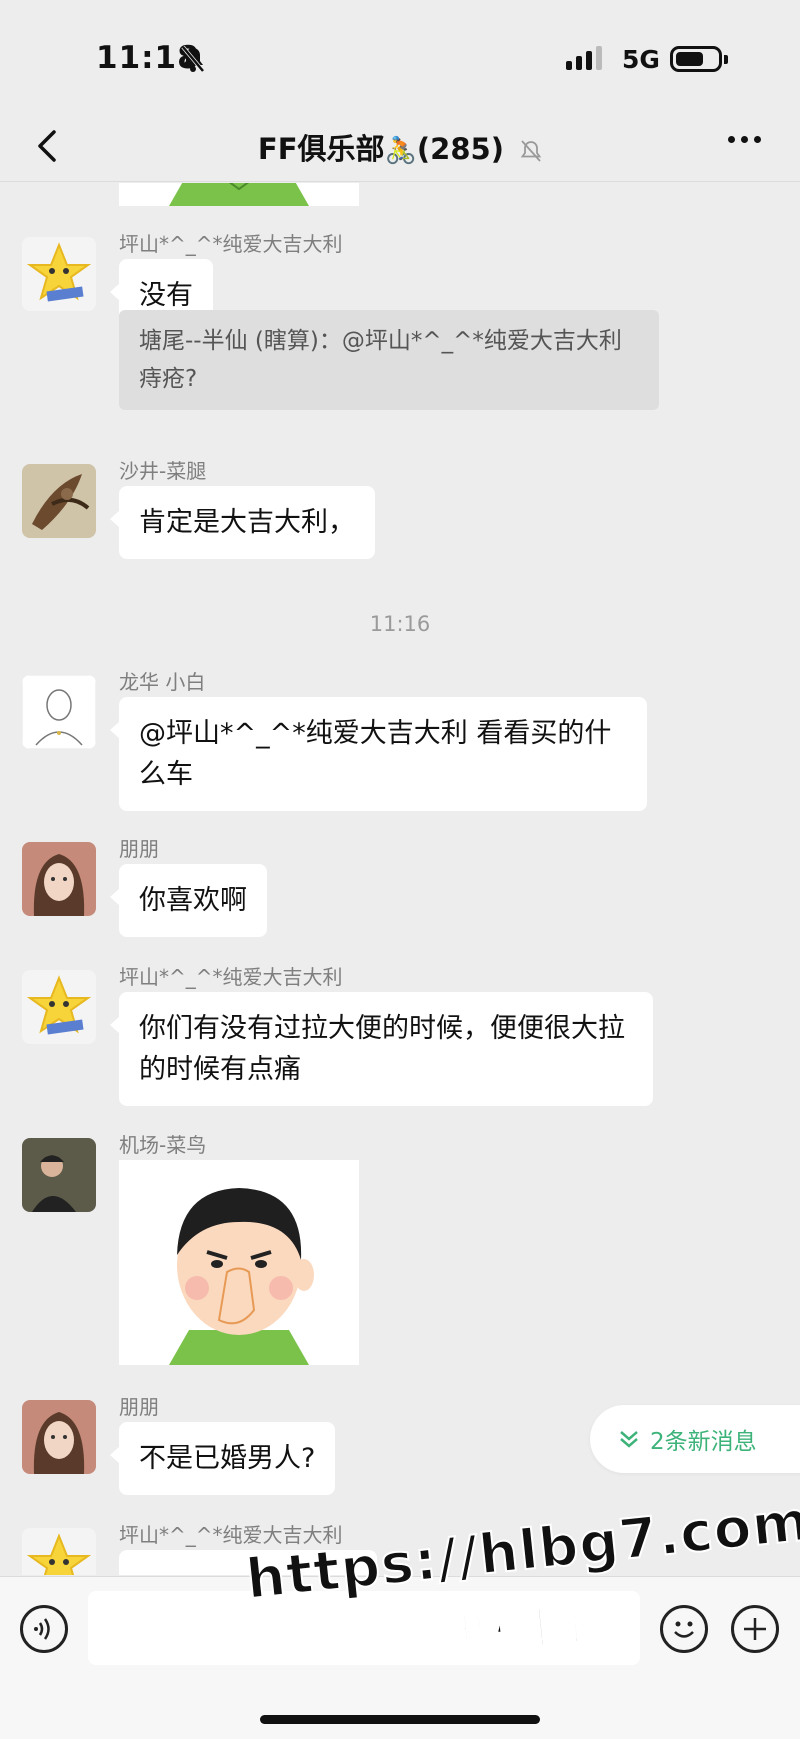 This screenshot has width=800, height=1739. What do you see at coordinates (378, 754) in the screenshot?
I see `message-bubble: @坪山*^_^*纯爱大吉大利 看看买的什么车` at bounding box center [378, 754].